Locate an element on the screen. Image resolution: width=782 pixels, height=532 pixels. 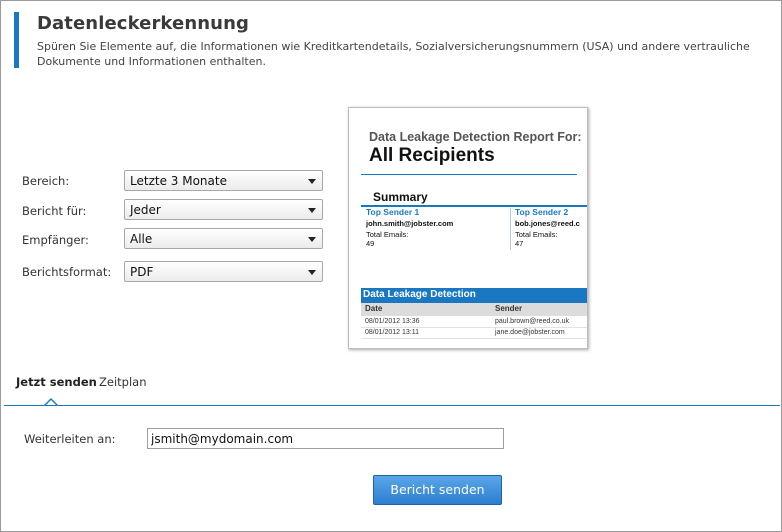
preview-summary-heading: Summary is located at coordinates (400, 197).